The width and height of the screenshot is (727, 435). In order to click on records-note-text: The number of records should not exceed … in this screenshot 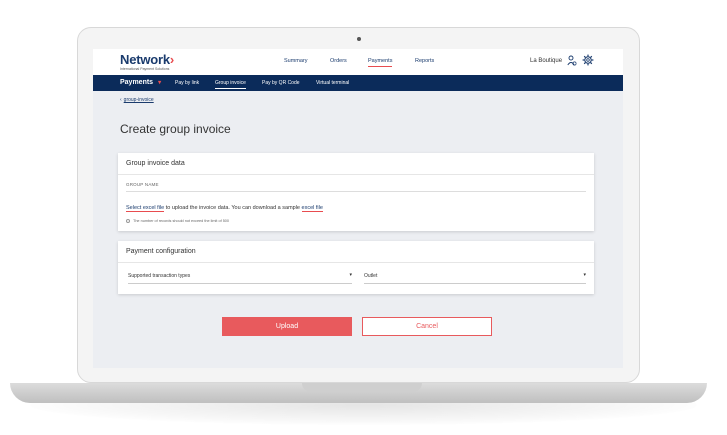, I will do `click(181, 221)`.